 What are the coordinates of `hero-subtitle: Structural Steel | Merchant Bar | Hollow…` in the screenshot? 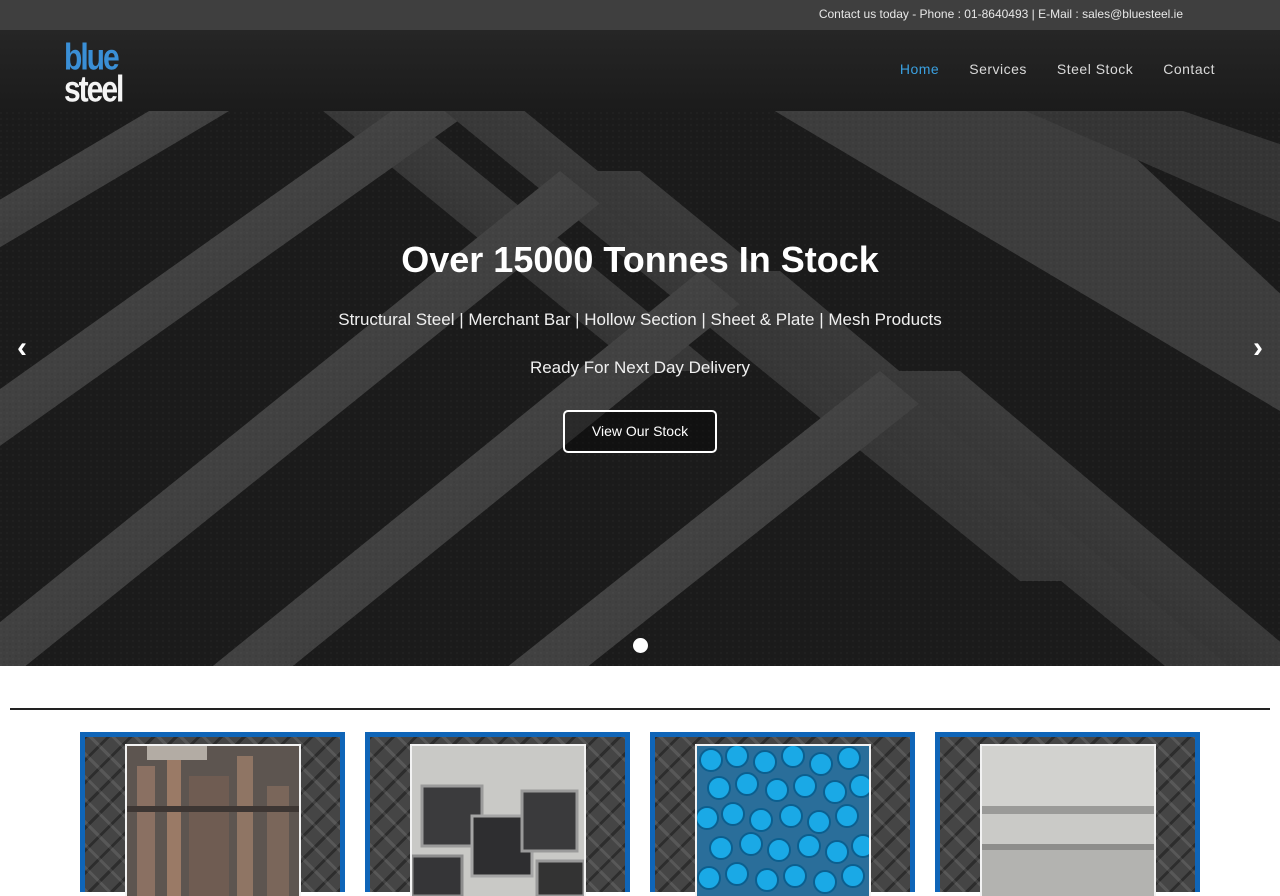 It's located at (640, 319).